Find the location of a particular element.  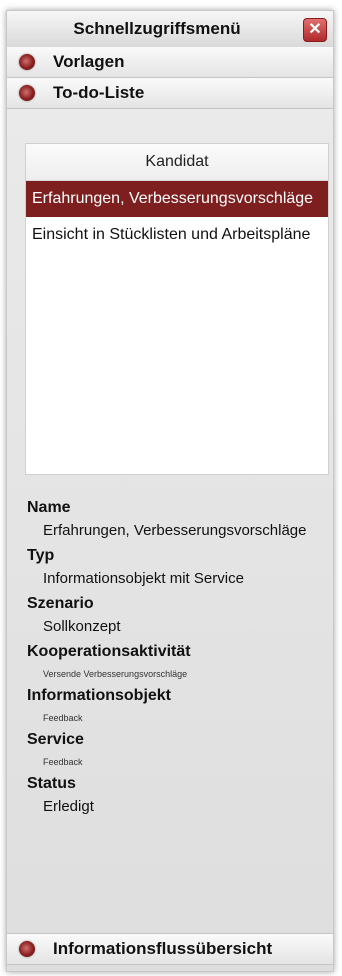

close-icon: ✕ is located at coordinates (315, 29).